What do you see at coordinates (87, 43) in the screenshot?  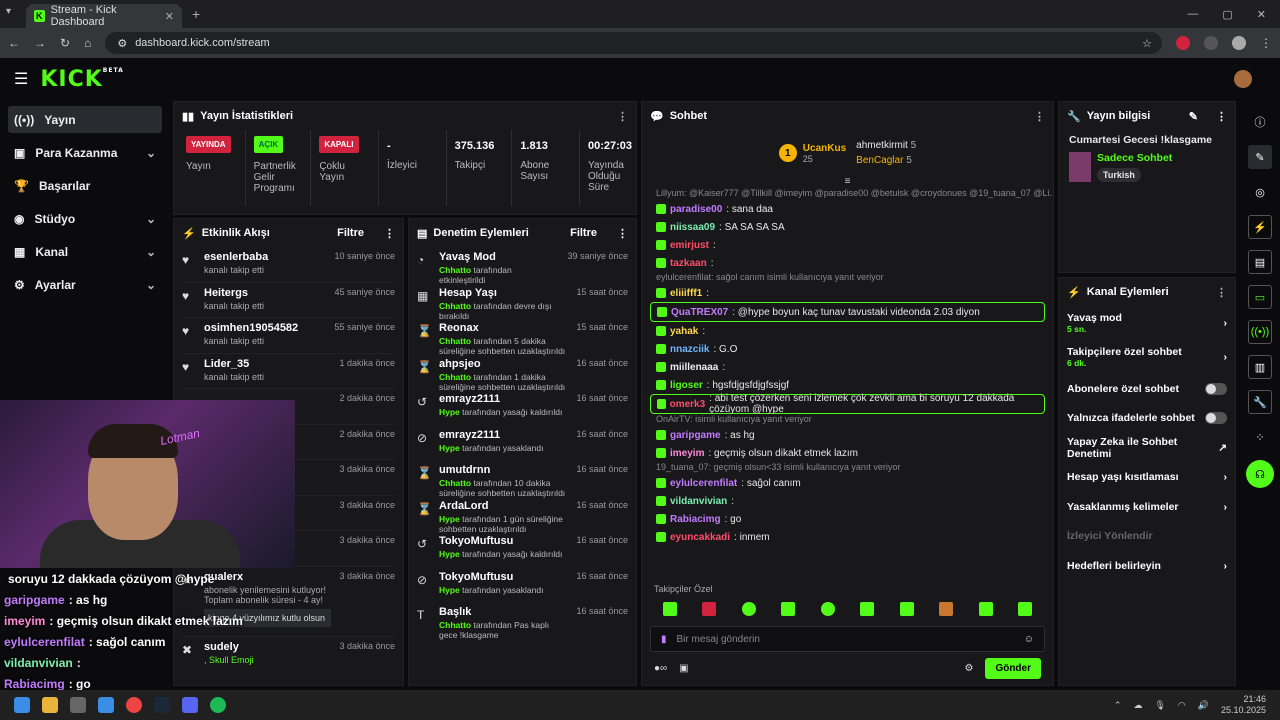 I see `home-icon: ⌂` at bounding box center [87, 43].